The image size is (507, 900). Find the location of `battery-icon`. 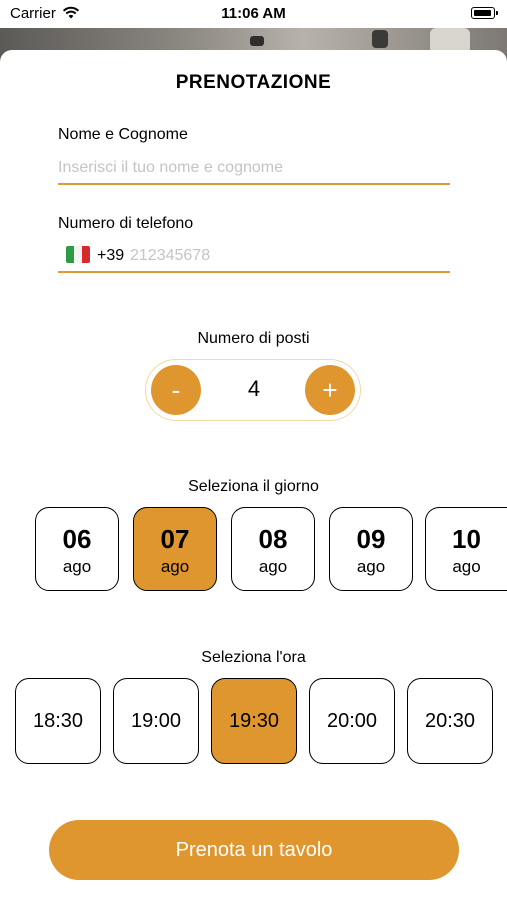

battery-icon is located at coordinates (484, 13).